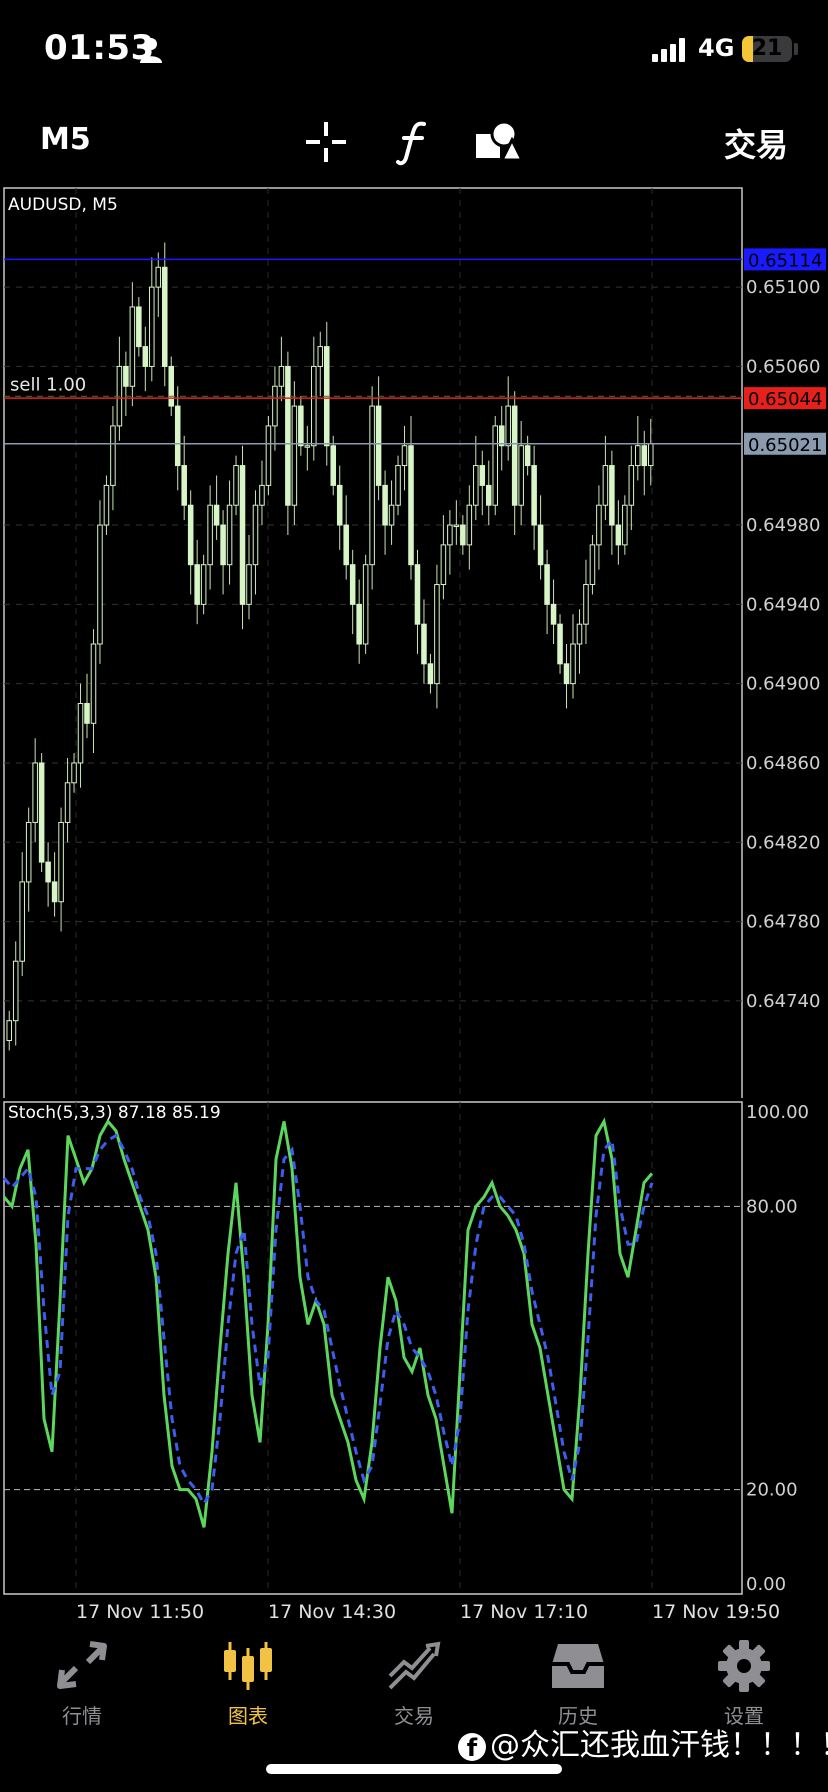 This screenshot has width=828, height=1792. I want to click on shapes-icon, so click(498, 142).